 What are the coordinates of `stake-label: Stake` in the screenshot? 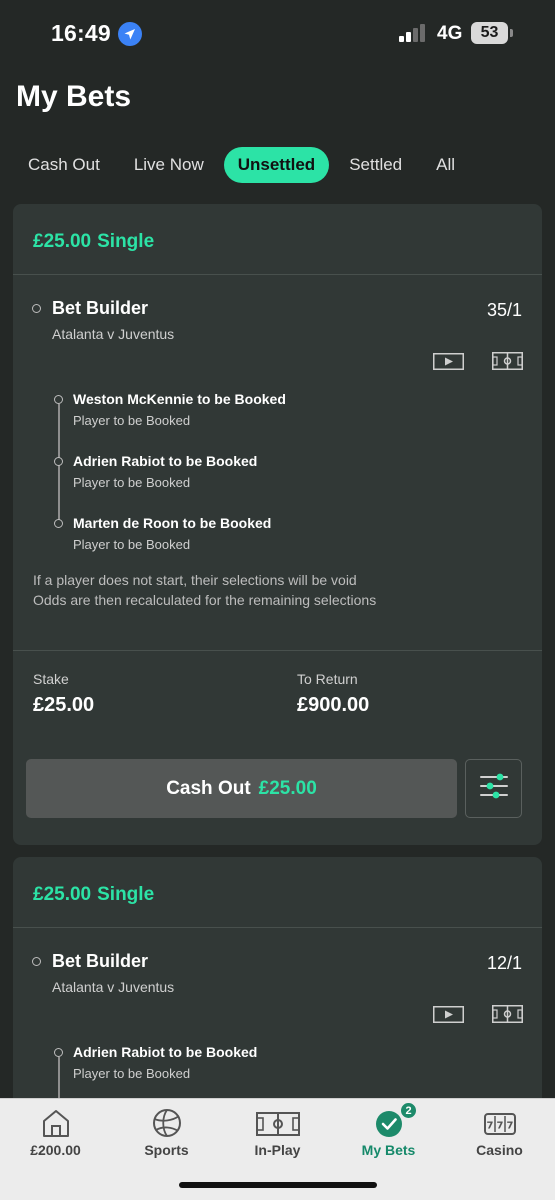 It's located at (51, 679).